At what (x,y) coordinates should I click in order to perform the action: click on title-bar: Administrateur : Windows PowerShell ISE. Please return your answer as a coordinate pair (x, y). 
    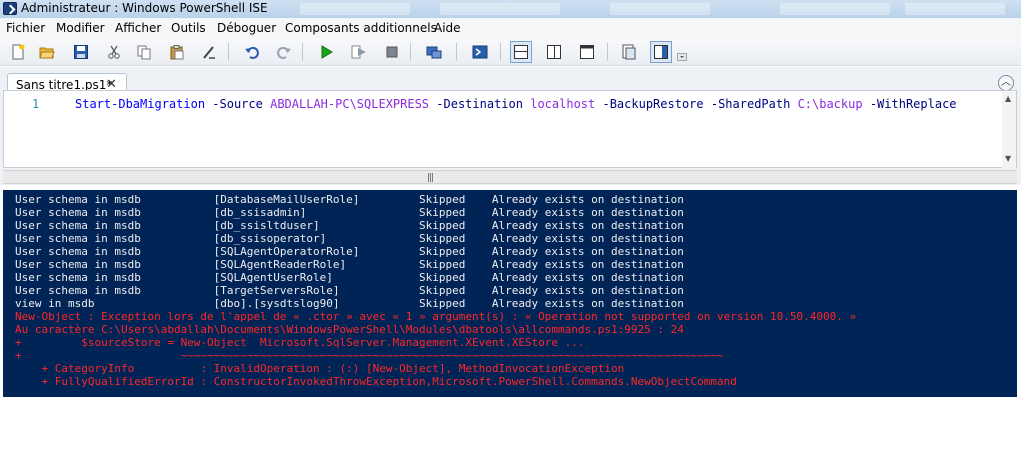
    Looking at the image, I should click on (510, 9).